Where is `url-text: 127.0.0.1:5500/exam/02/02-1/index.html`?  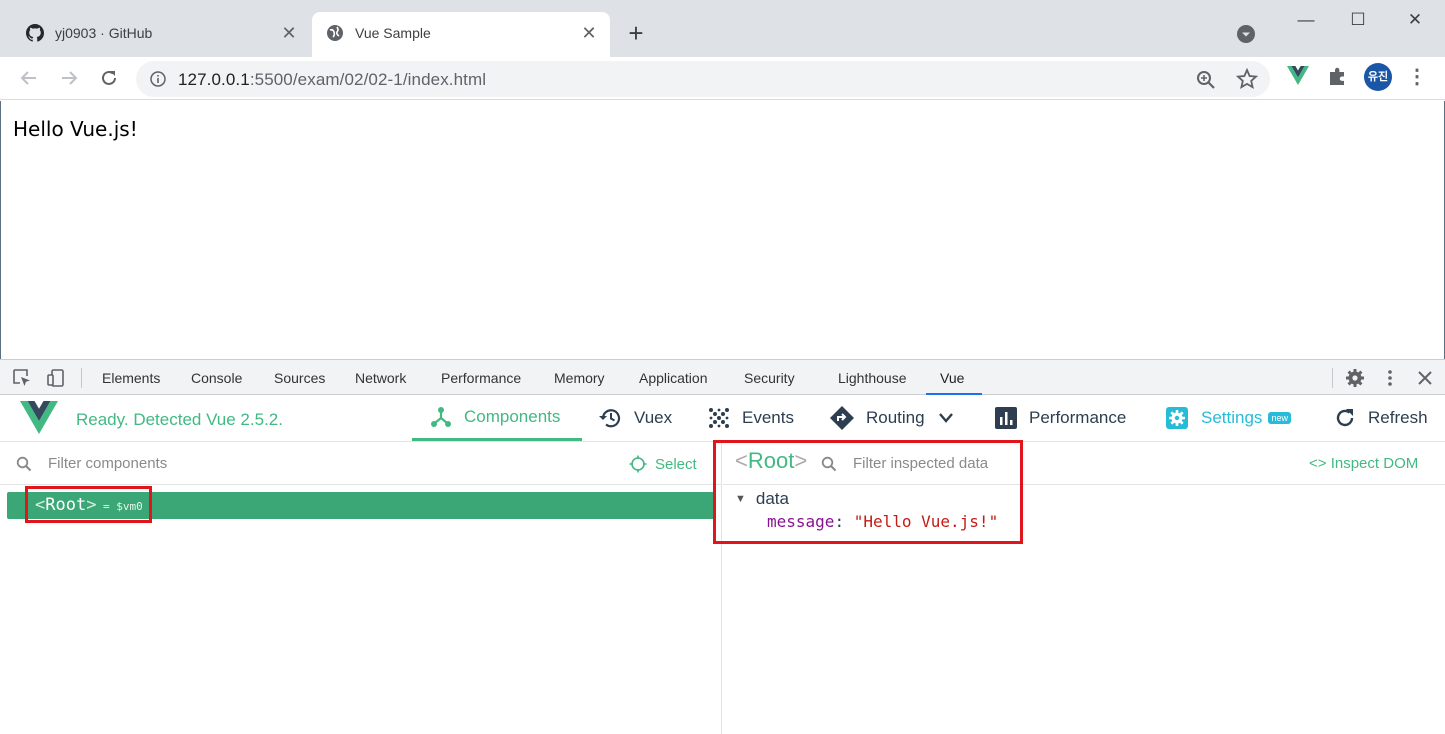
url-text: 127.0.0.1:5500/exam/02/02-1/index.html is located at coordinates (332, 79).